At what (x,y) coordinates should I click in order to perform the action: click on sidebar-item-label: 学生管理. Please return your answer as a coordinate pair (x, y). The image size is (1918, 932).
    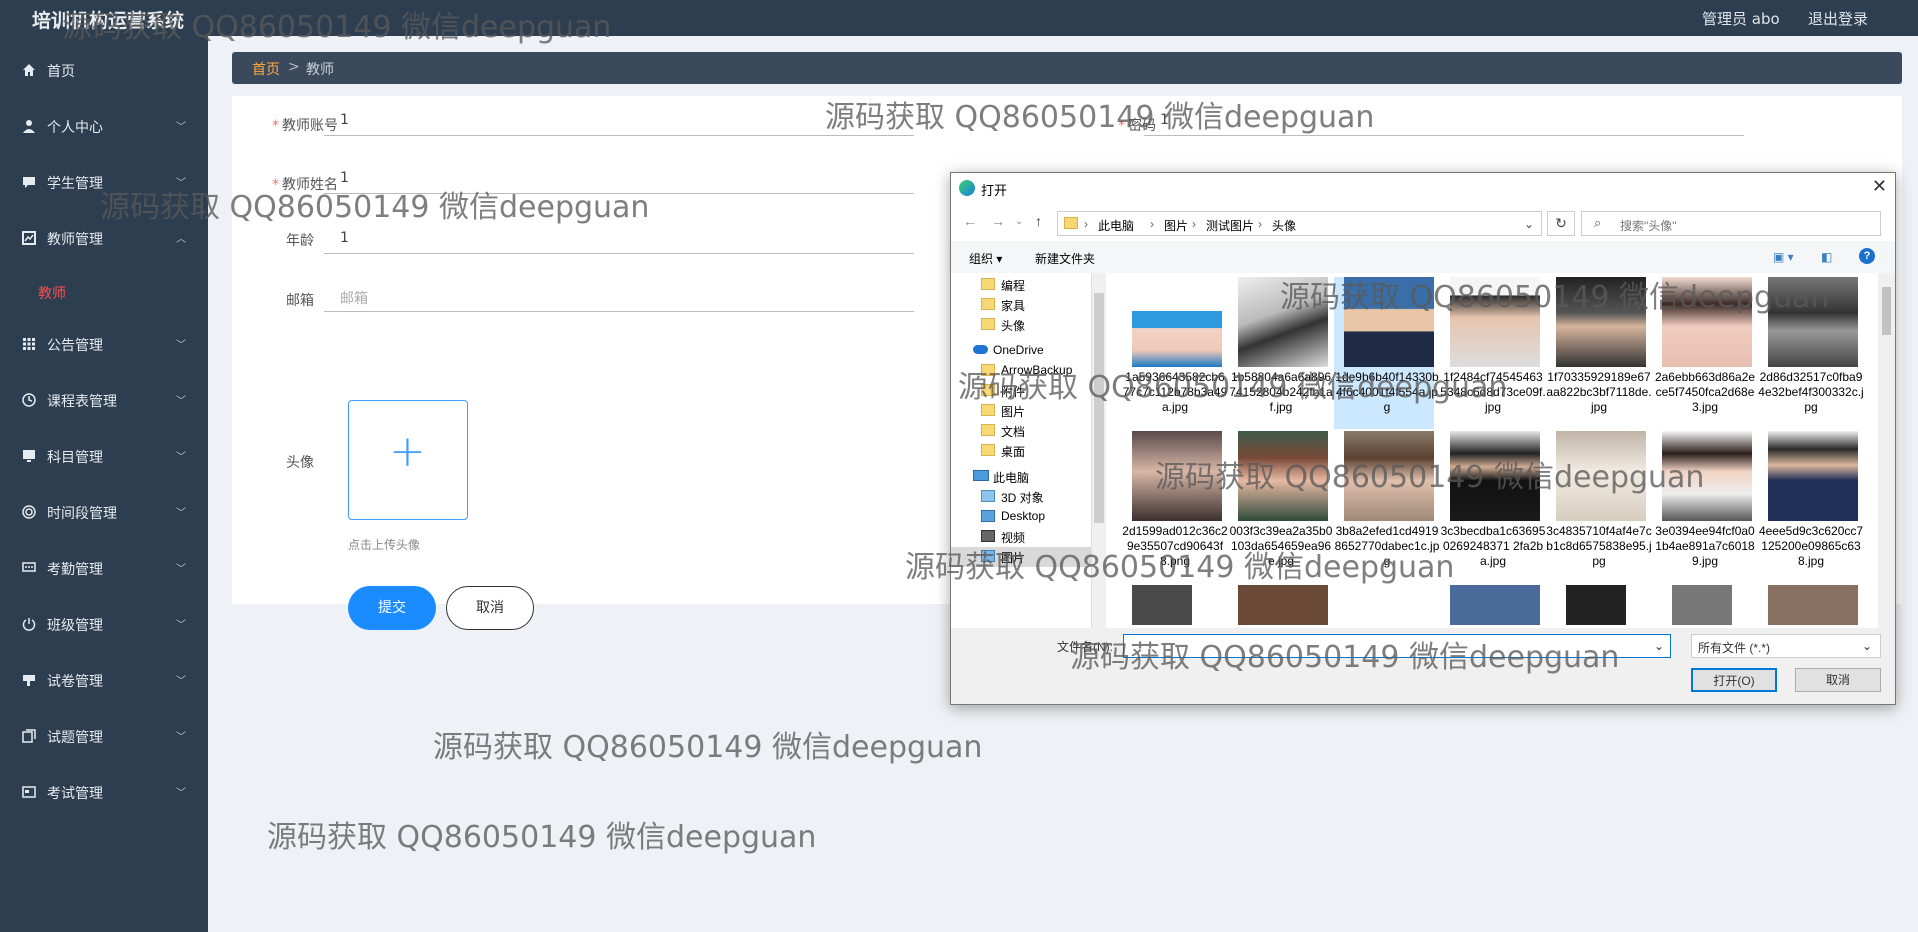
    Looking at the image, I should click on (75, 184).